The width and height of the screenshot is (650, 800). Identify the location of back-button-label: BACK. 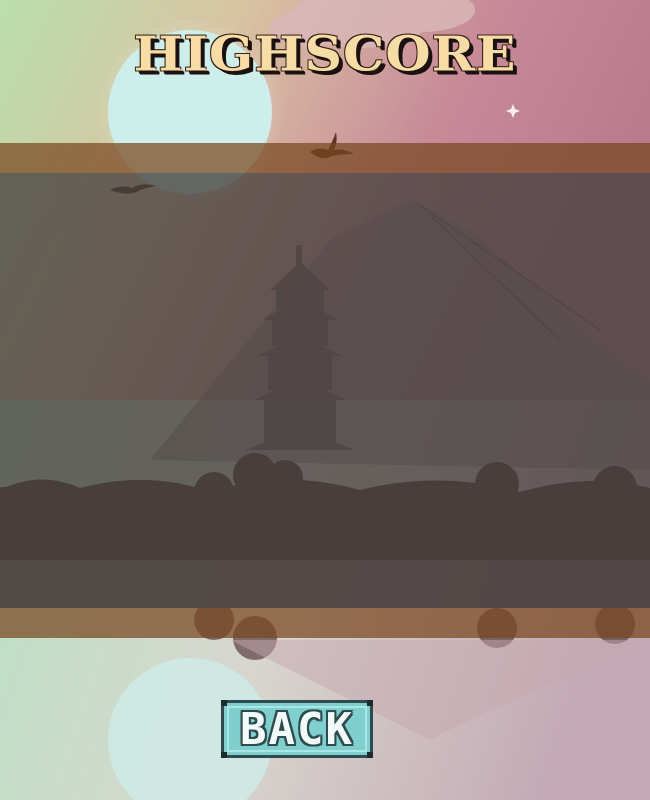
(297, 729).